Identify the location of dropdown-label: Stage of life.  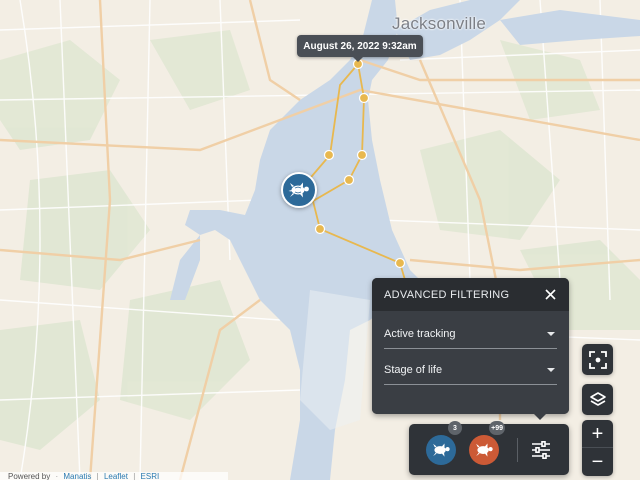
(413, 369).